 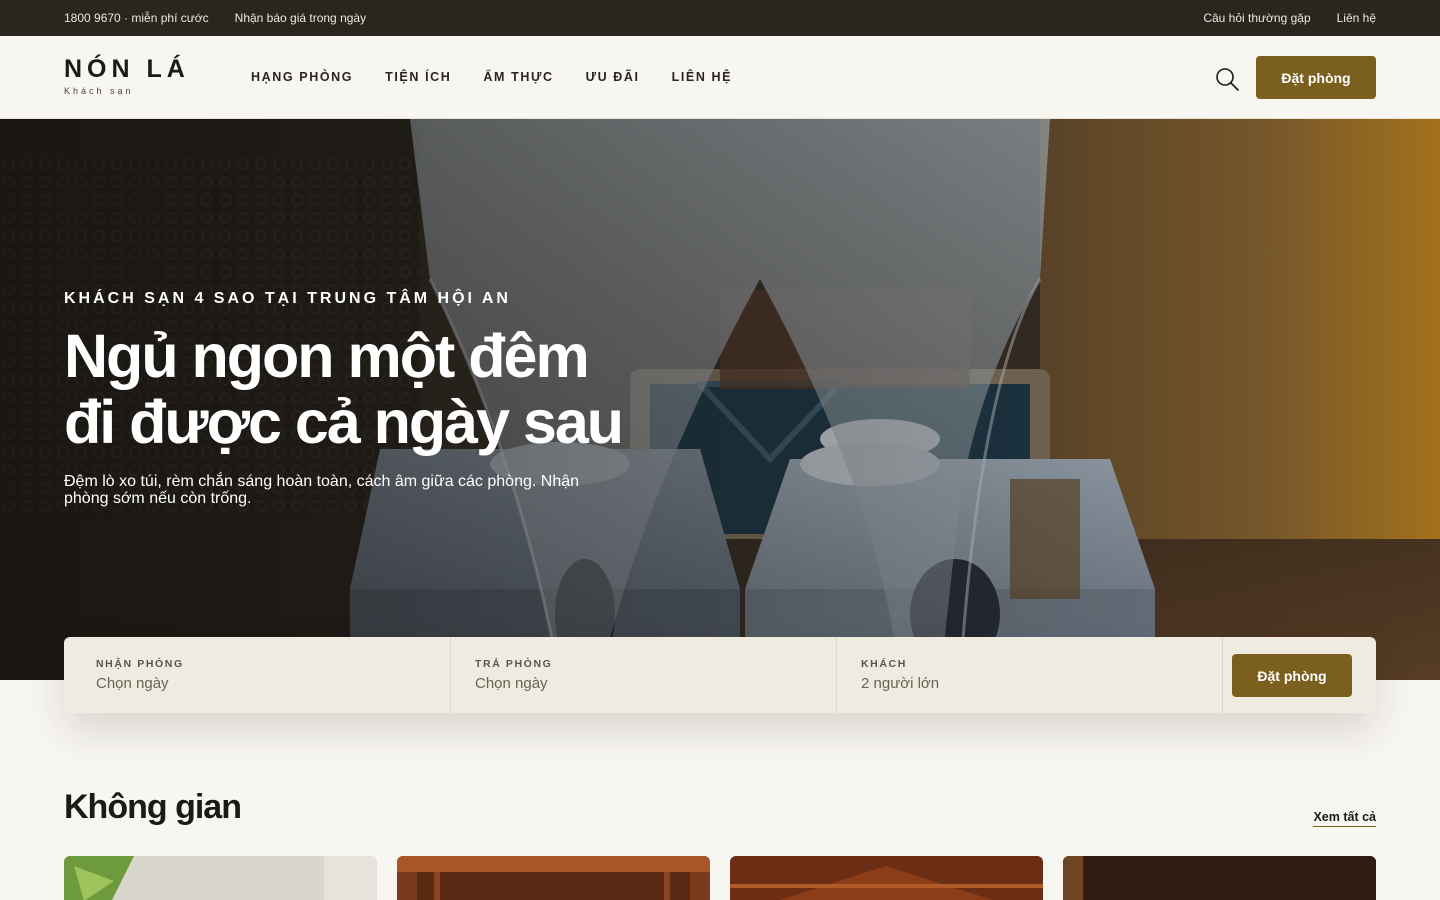 I want to click on space-card-3-image, so click(x=886, y=878).